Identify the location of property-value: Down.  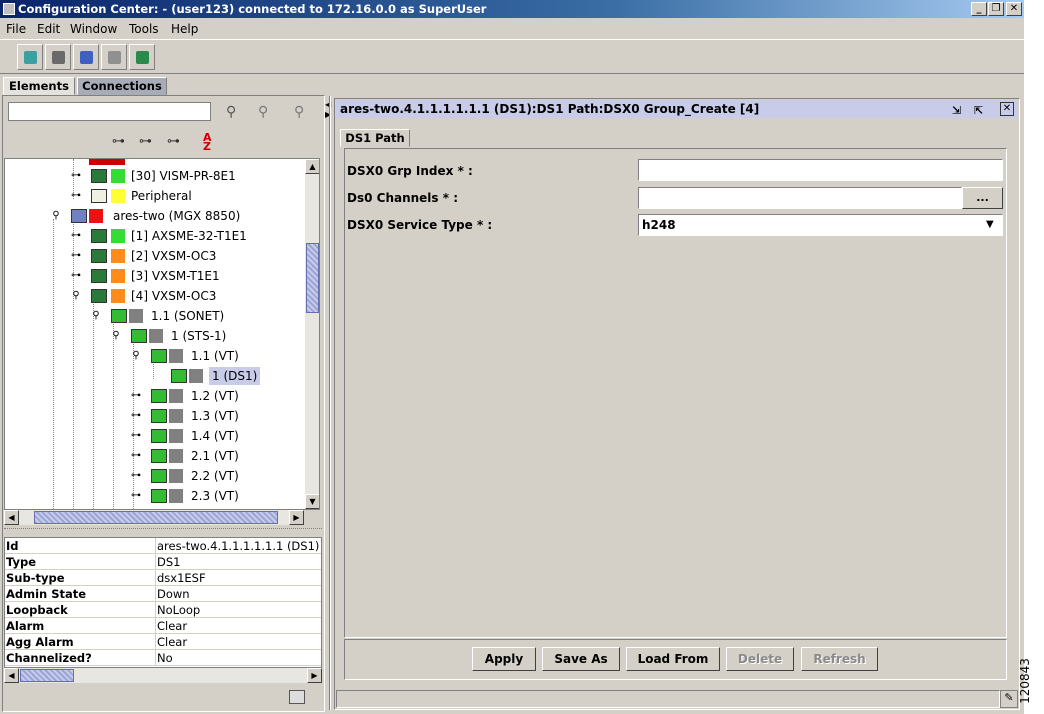
(173, 594).